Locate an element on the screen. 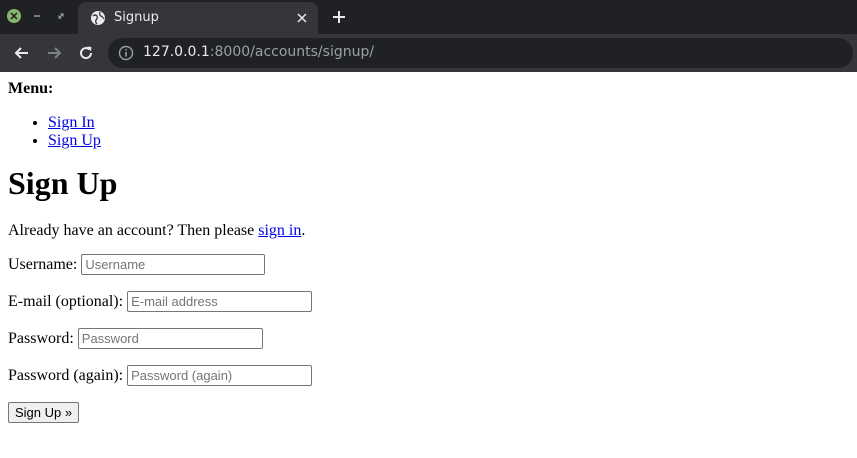 The image size is (857, 458). maximize-icon is located at coordinates (61, 16).